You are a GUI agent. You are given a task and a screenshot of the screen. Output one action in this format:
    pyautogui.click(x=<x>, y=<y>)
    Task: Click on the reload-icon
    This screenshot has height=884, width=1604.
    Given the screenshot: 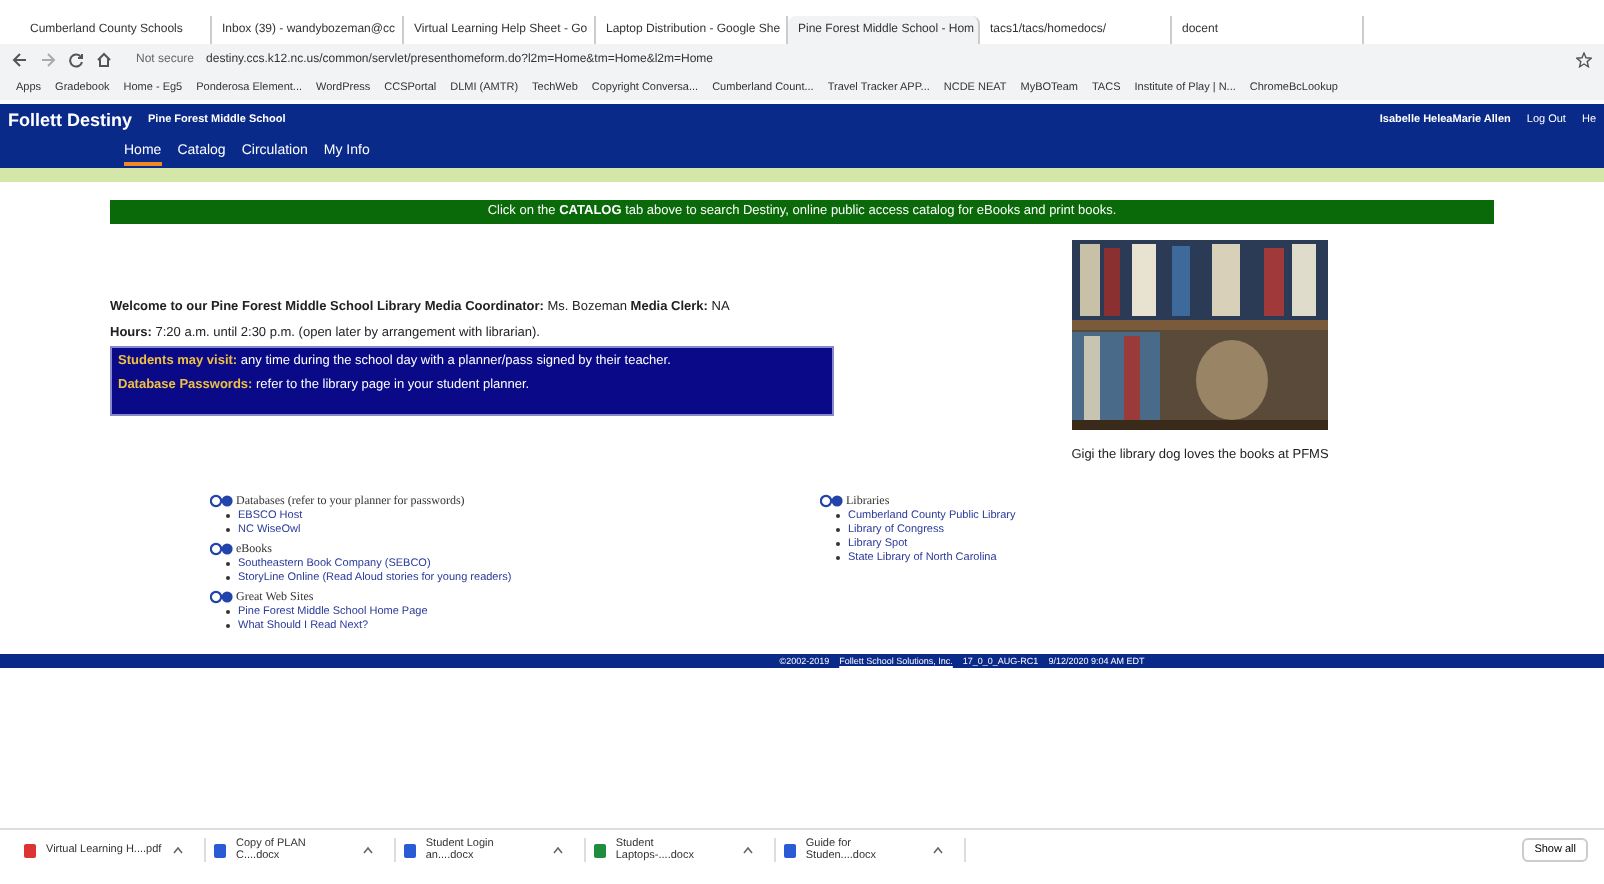 What is the action you would take?
    pyautogui.click(x=76, y=60)
    